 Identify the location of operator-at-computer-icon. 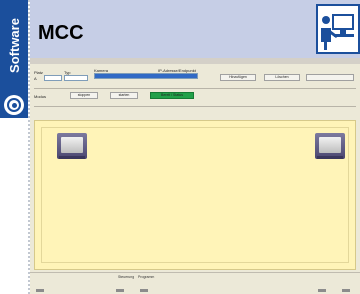
(338, 29).